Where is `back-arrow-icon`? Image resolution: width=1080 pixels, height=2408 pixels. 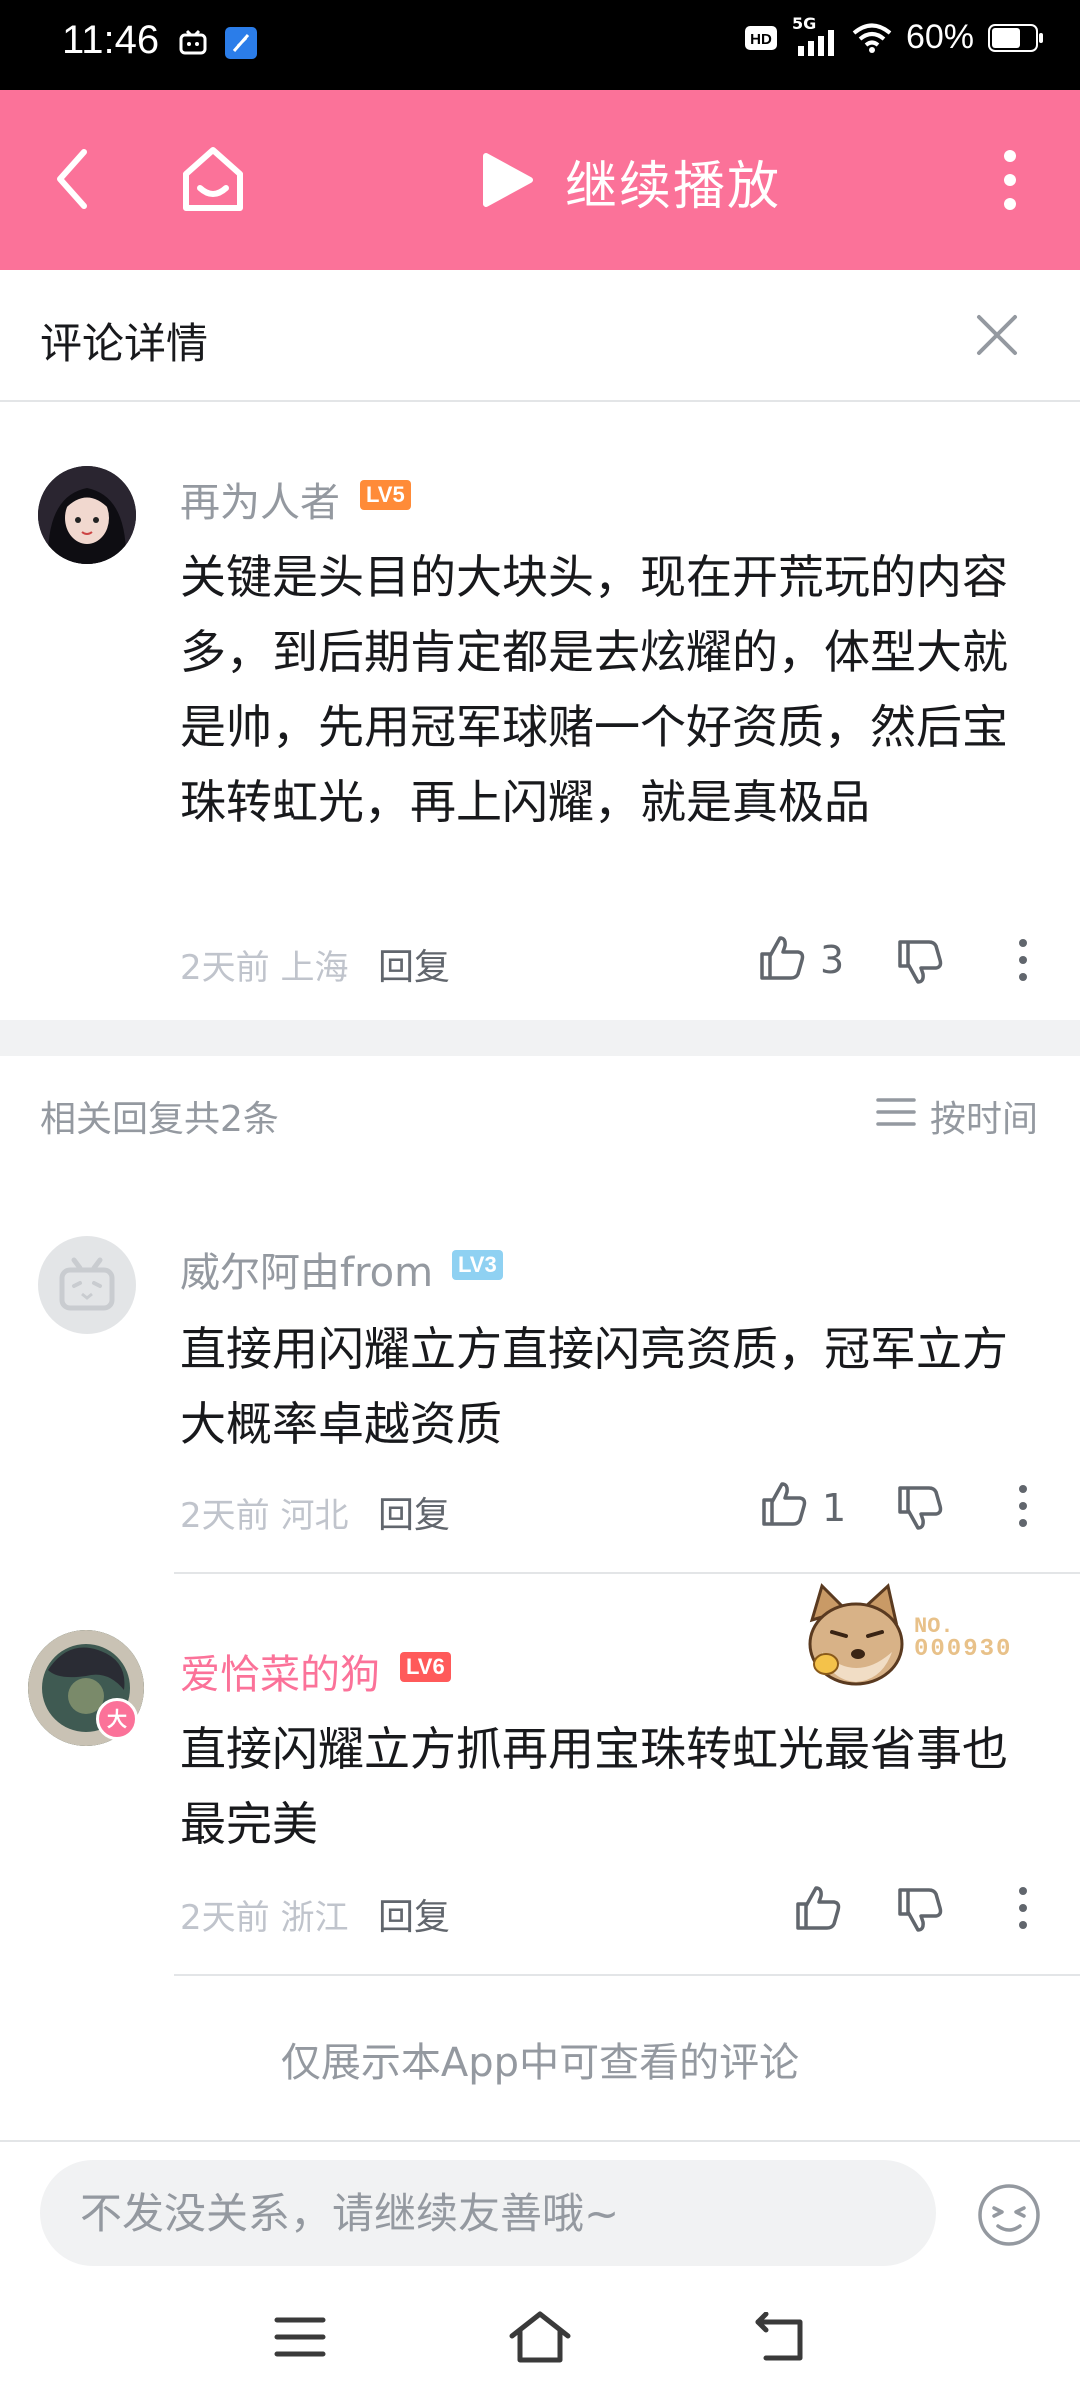 back-arrow-icon is located at coordinates (72, 179).